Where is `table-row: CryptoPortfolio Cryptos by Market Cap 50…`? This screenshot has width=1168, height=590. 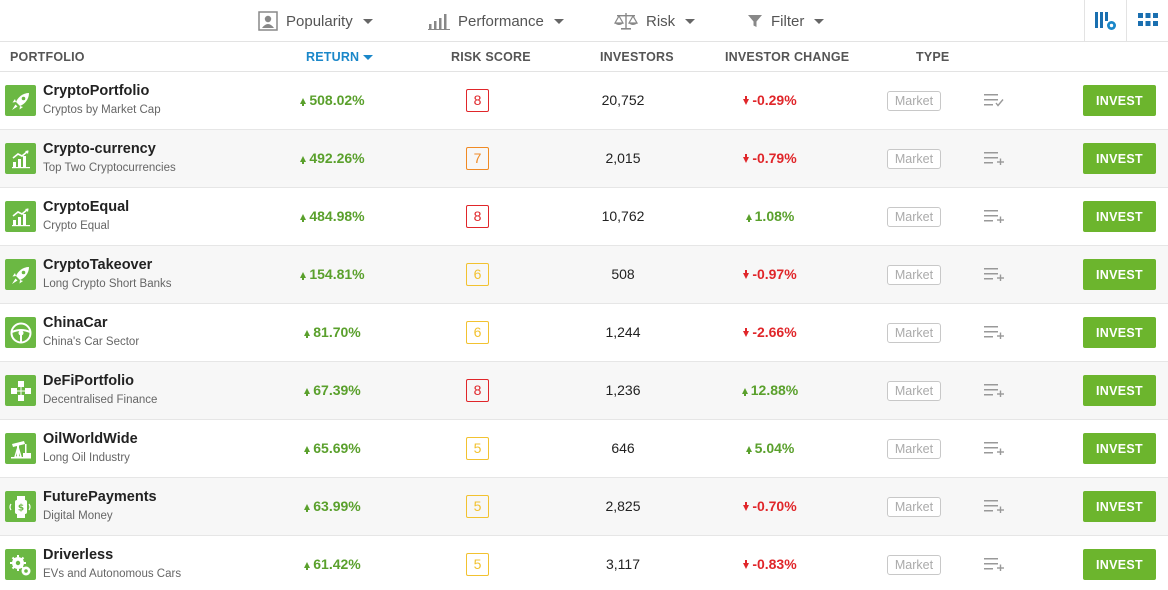
table-row: CryptoPortfolio Cryptos by Market Cap 50… is located at coordinates (584, 101).